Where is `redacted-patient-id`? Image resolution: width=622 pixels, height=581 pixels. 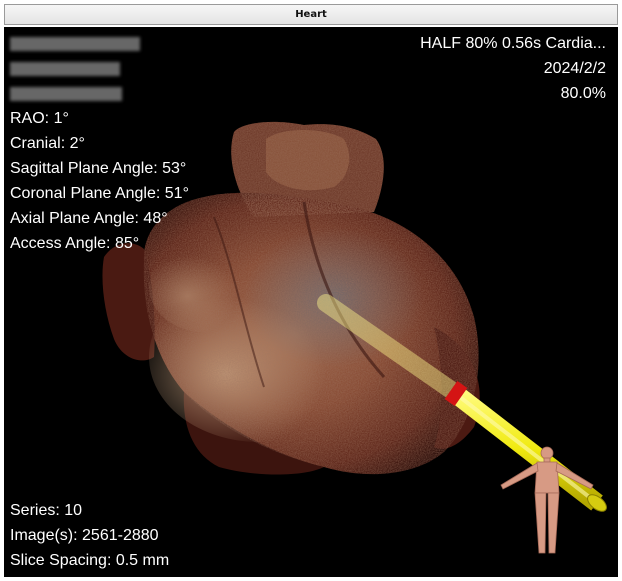 redacted-patient-id is located at coordinates (99, 68).